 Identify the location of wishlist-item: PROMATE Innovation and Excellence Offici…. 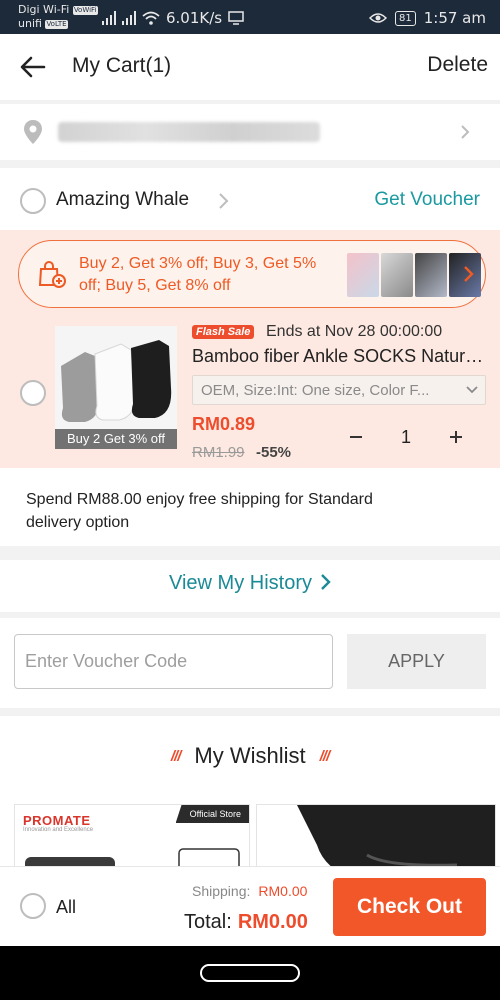
(132, 835).